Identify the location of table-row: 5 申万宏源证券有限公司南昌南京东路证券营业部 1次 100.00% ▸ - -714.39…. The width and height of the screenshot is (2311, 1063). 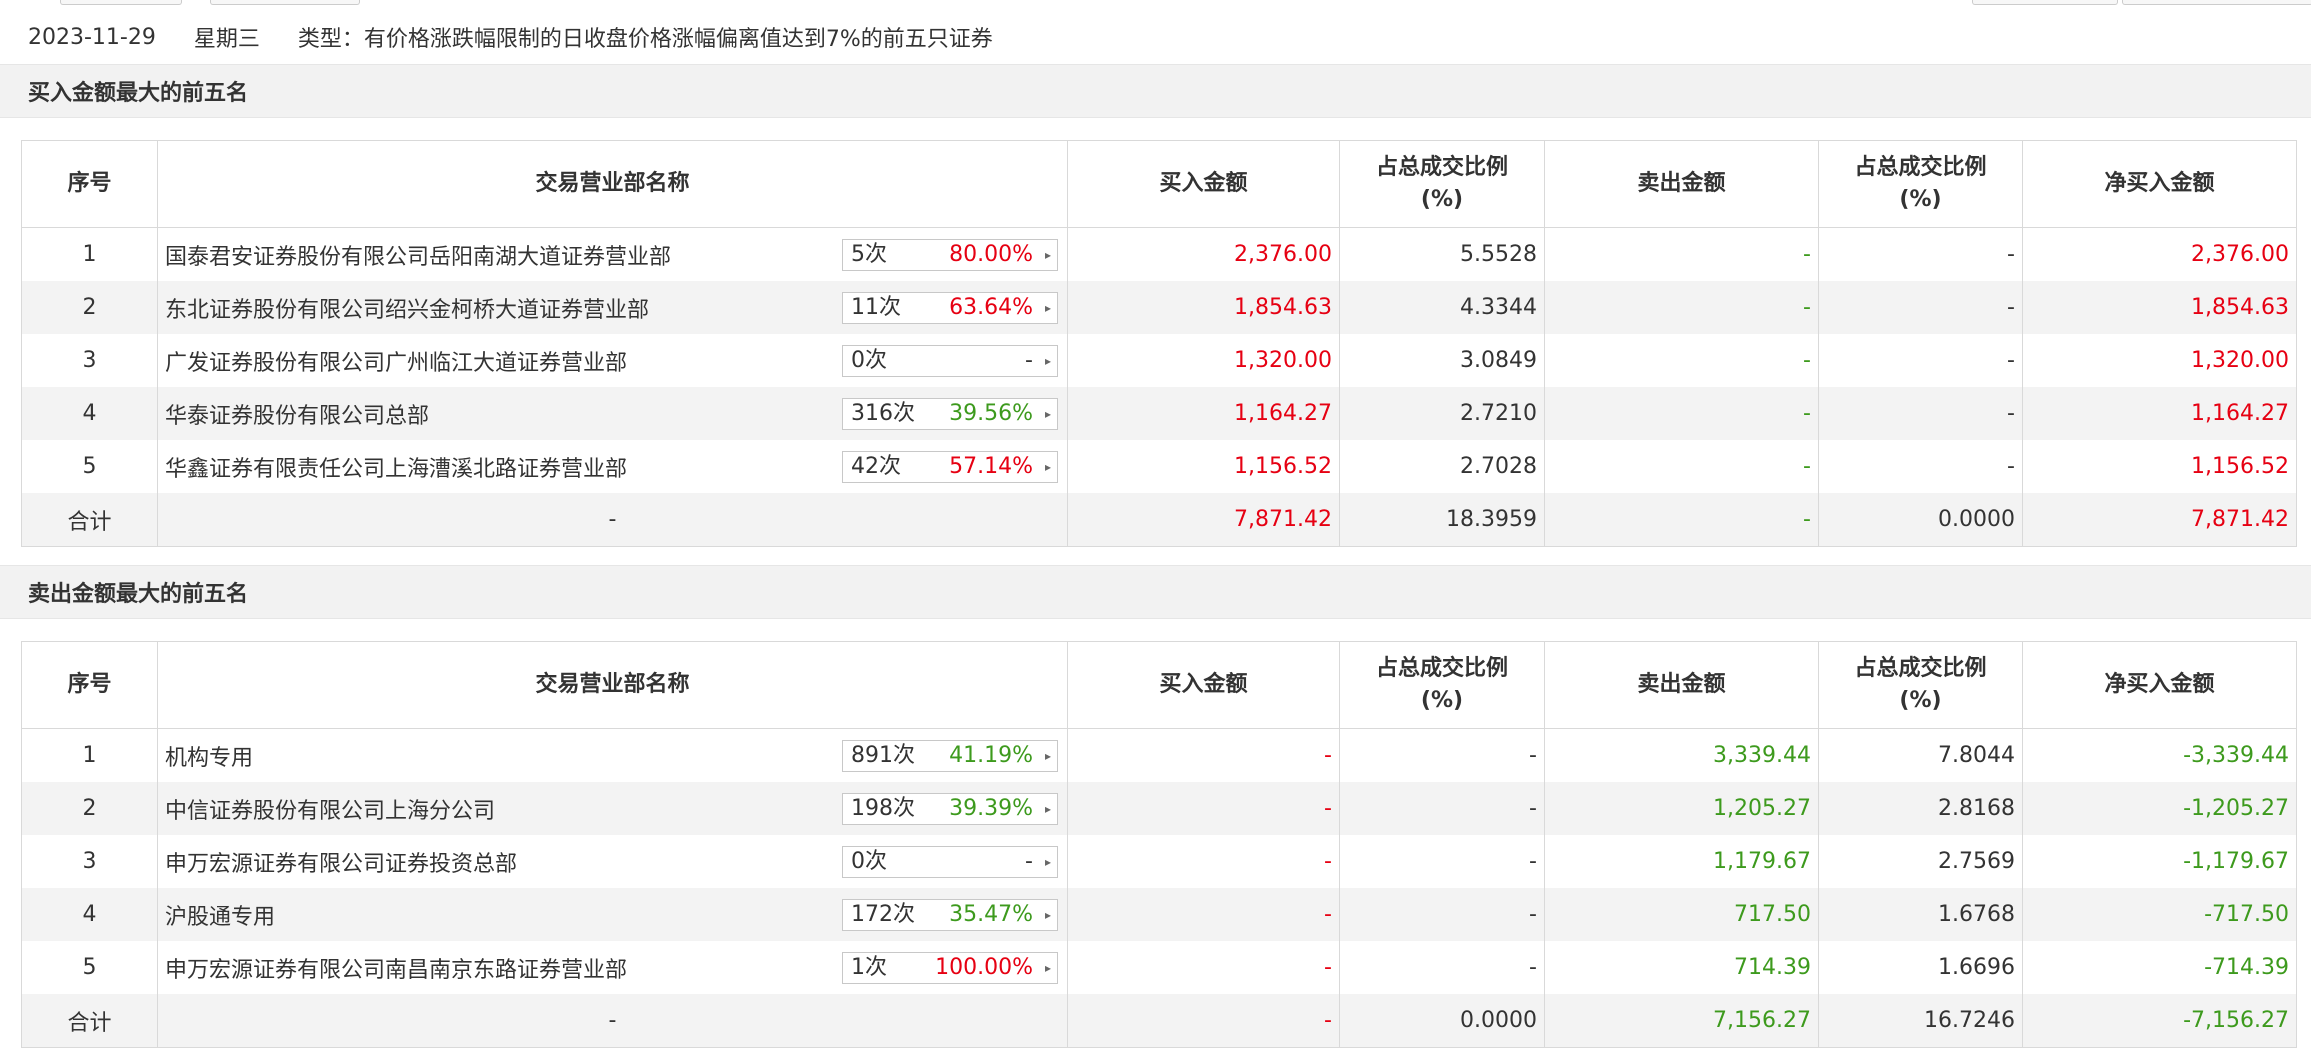
(1159, 967).